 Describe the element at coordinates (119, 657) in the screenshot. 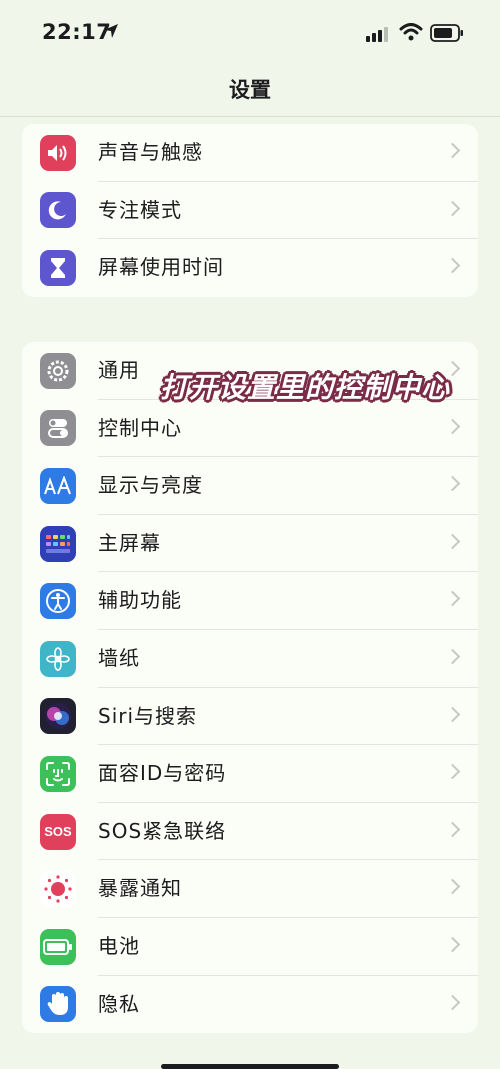

I see `row-label: 墙纸` at that location.